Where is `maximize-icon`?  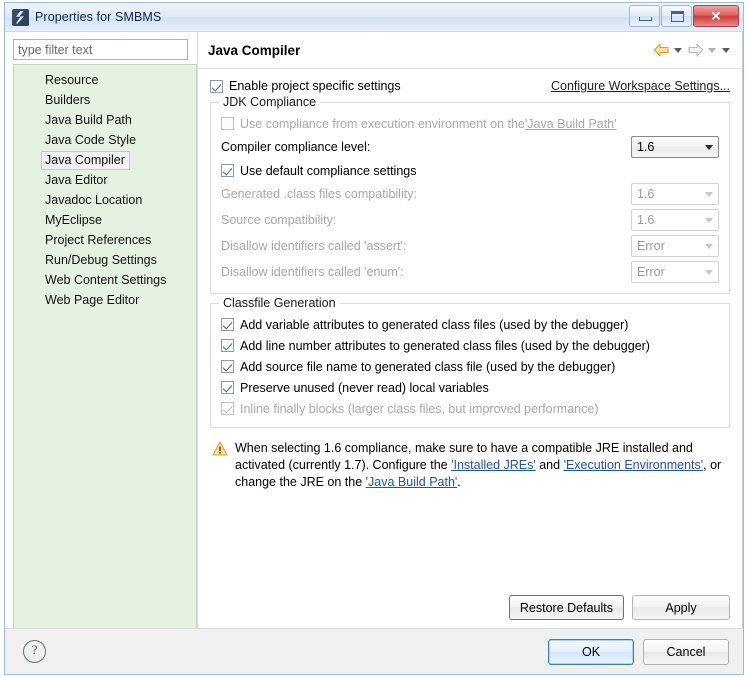 maximize-icon is located at coordinates (677, 16).